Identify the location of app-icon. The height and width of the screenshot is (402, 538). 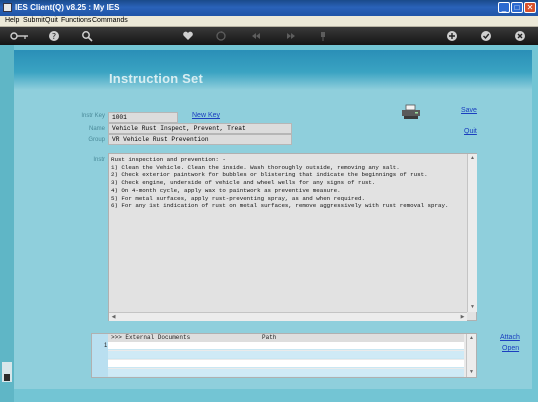
(7, 7).